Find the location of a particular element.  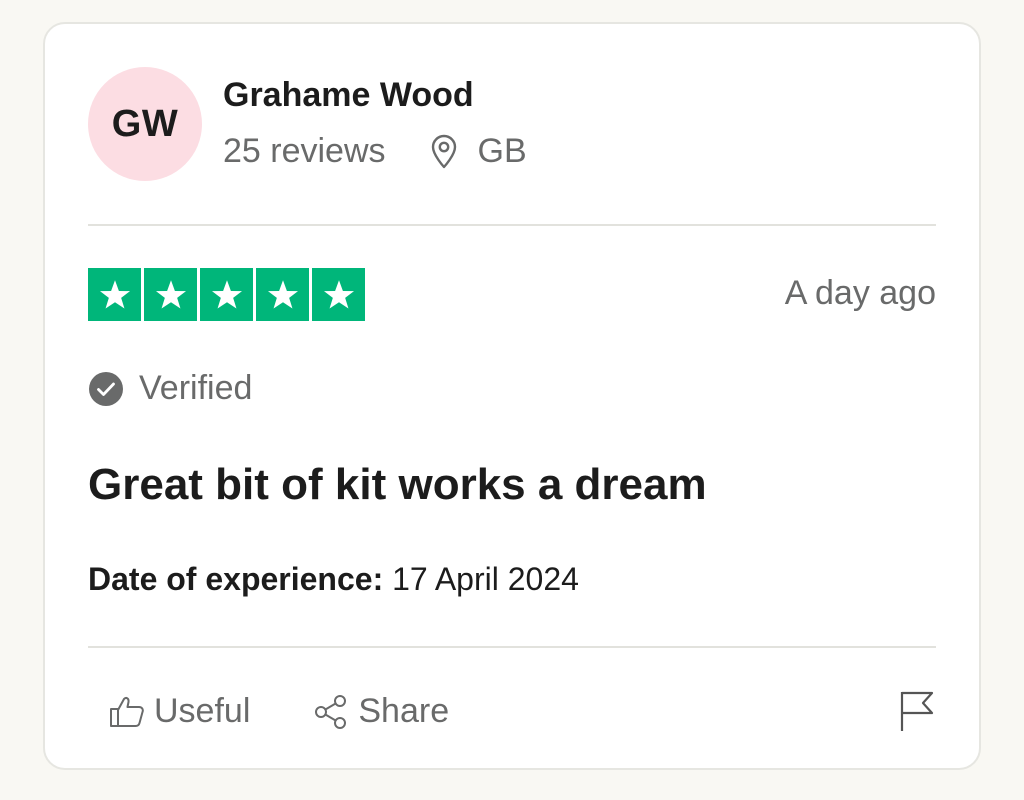

flag-icon is located at coordinates (917, 711).